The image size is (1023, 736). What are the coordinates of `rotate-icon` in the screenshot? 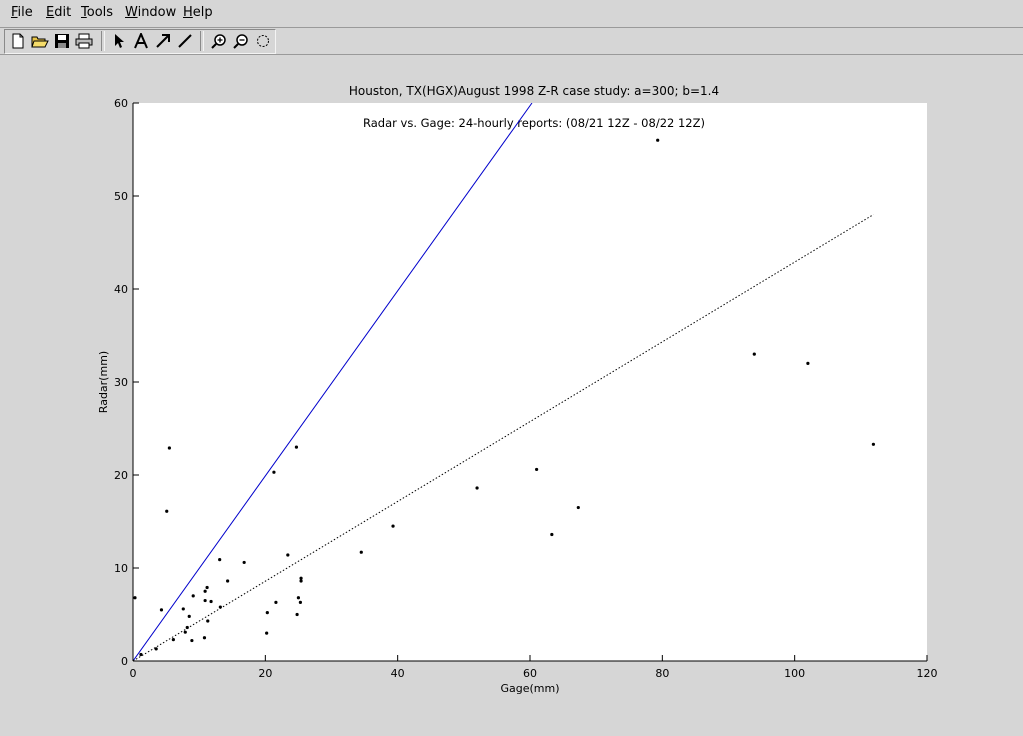 It's located at (262, 40).